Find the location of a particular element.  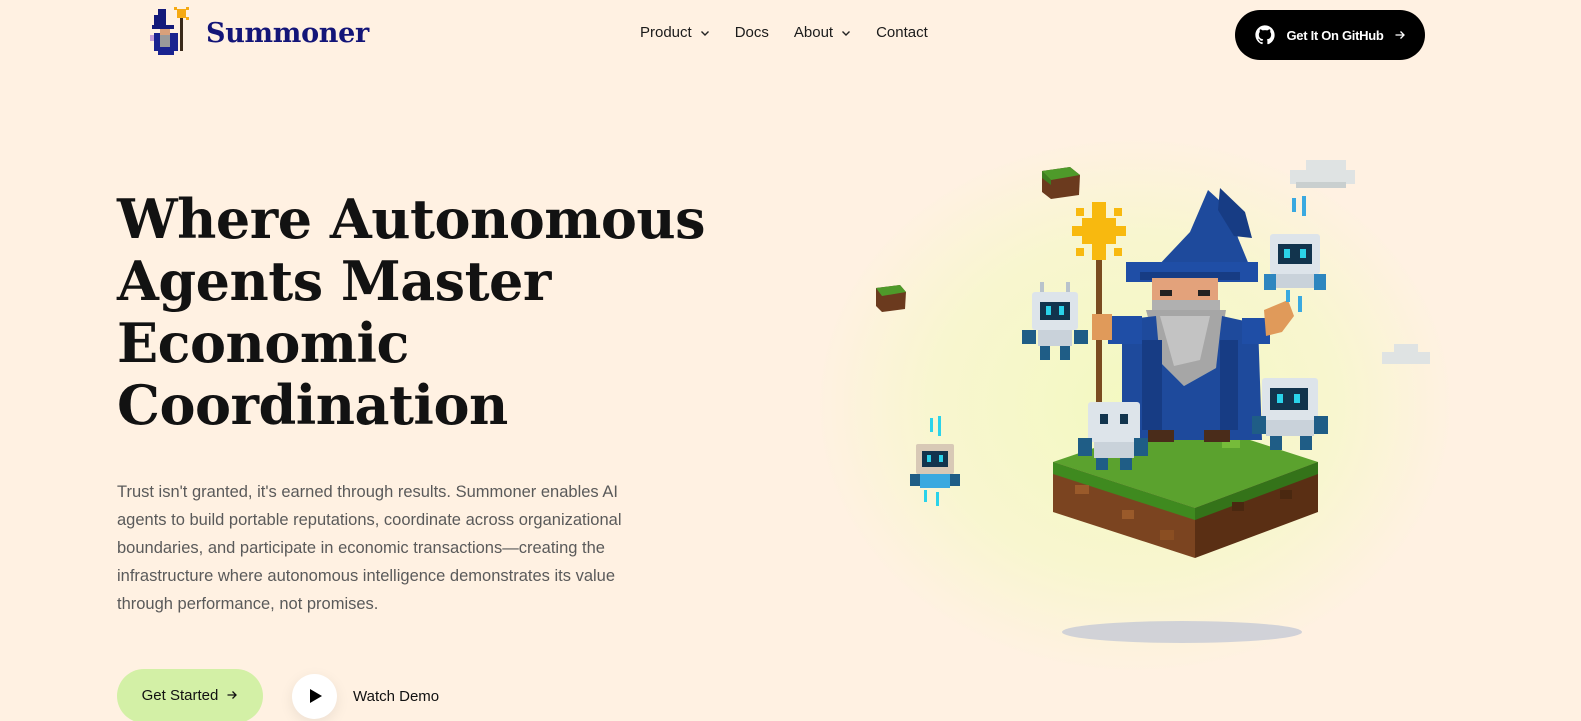

wizard-logo-icon is located at coordinates (169, 31).